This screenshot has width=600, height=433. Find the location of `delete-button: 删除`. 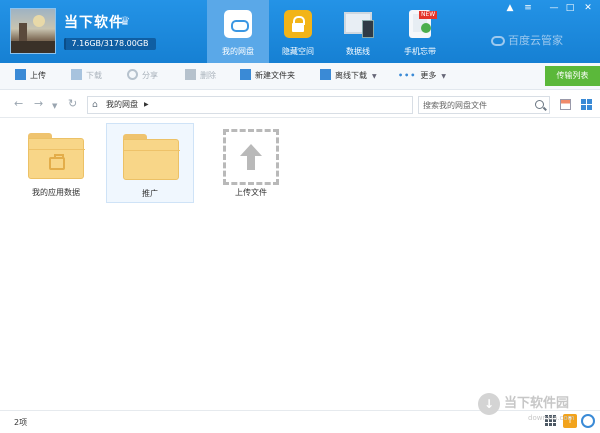

delete-button: 删除 is located at coordinates (200, 76).